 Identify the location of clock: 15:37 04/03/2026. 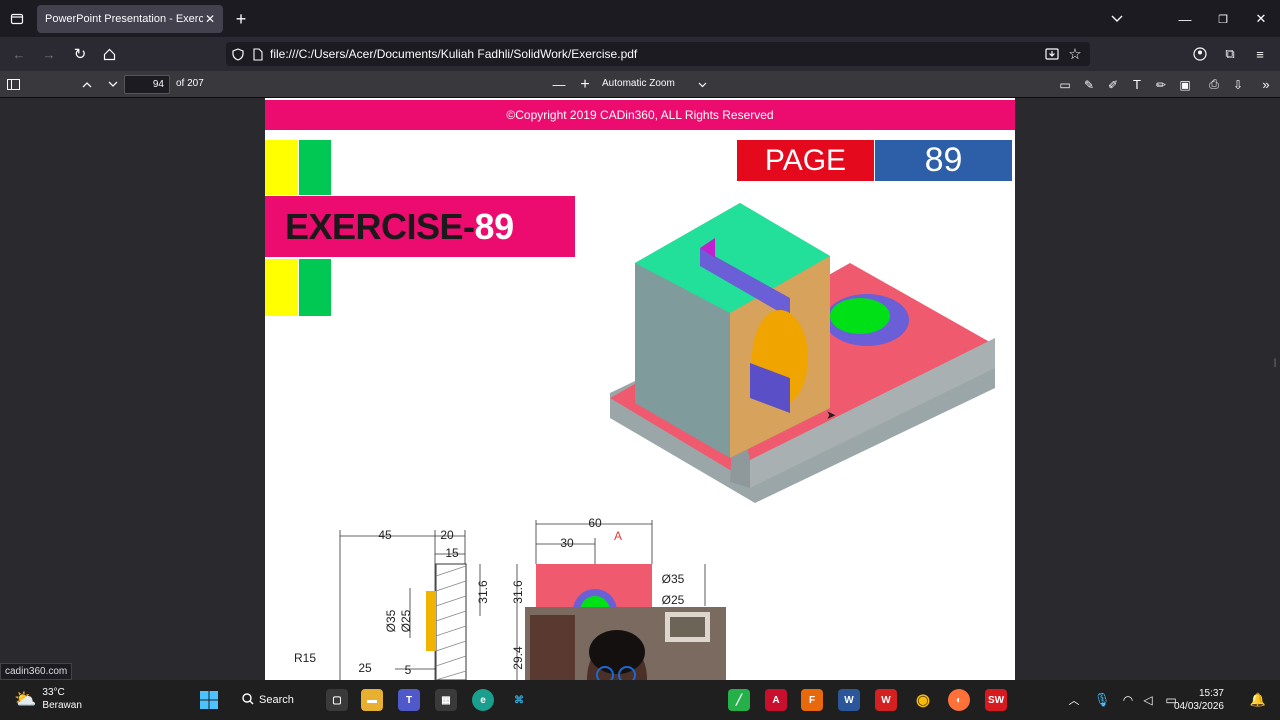
(1199, 700).